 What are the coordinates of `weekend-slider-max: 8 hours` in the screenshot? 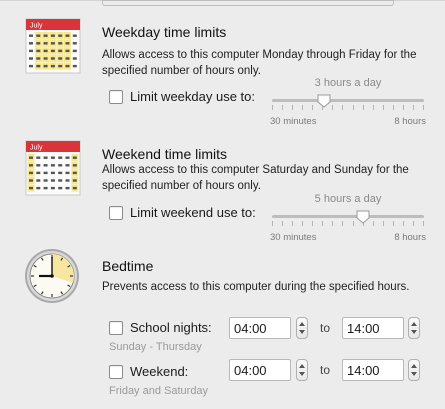 It's located at (410, 237).